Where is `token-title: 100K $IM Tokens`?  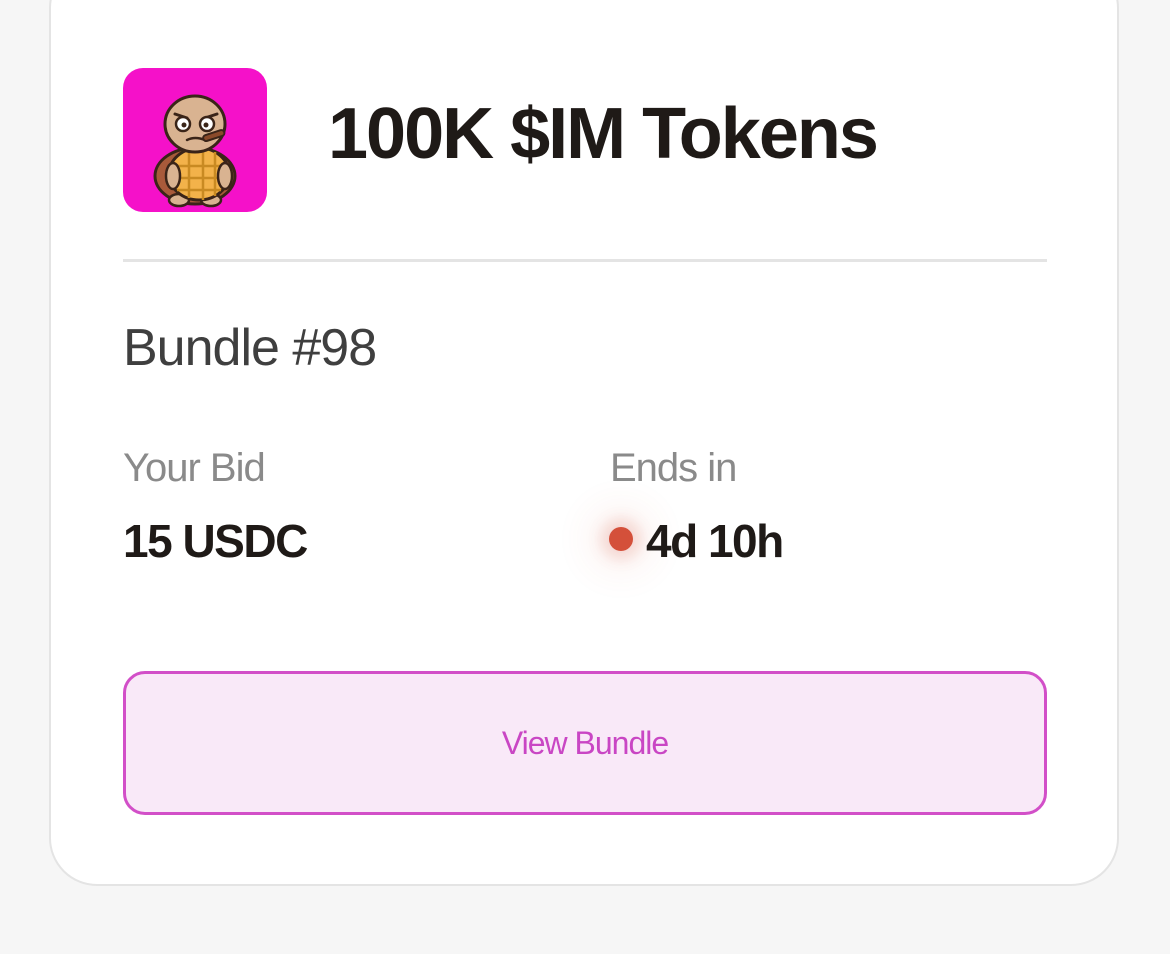
token-title: 100K $IM Tokens is located at coordinates (603, 134).